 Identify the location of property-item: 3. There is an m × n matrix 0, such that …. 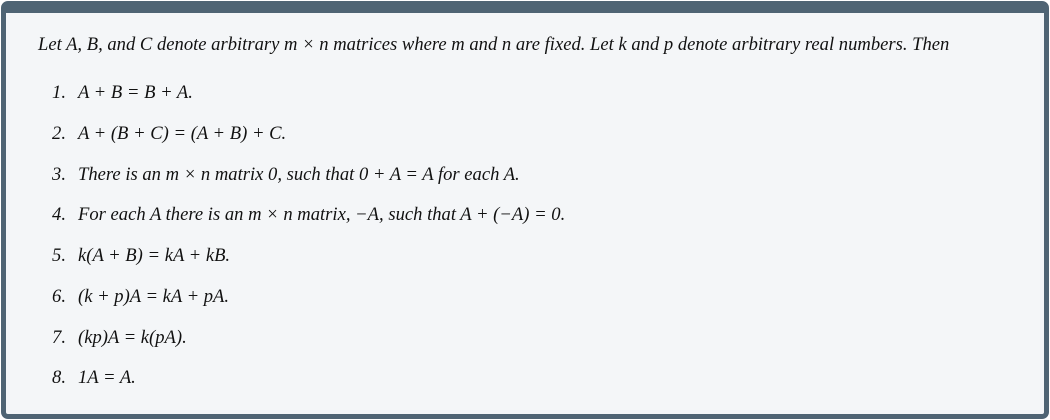
(526, 183).